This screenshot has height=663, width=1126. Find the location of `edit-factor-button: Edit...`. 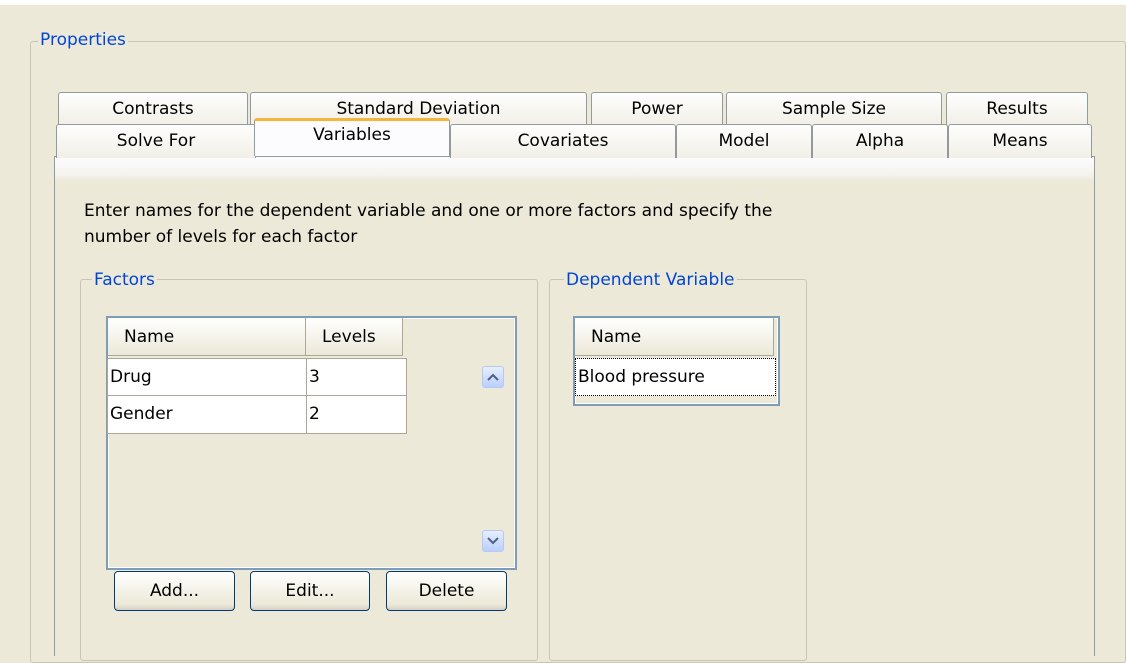

edit-factor-button: Edit... is located at coordinates (310, 591).